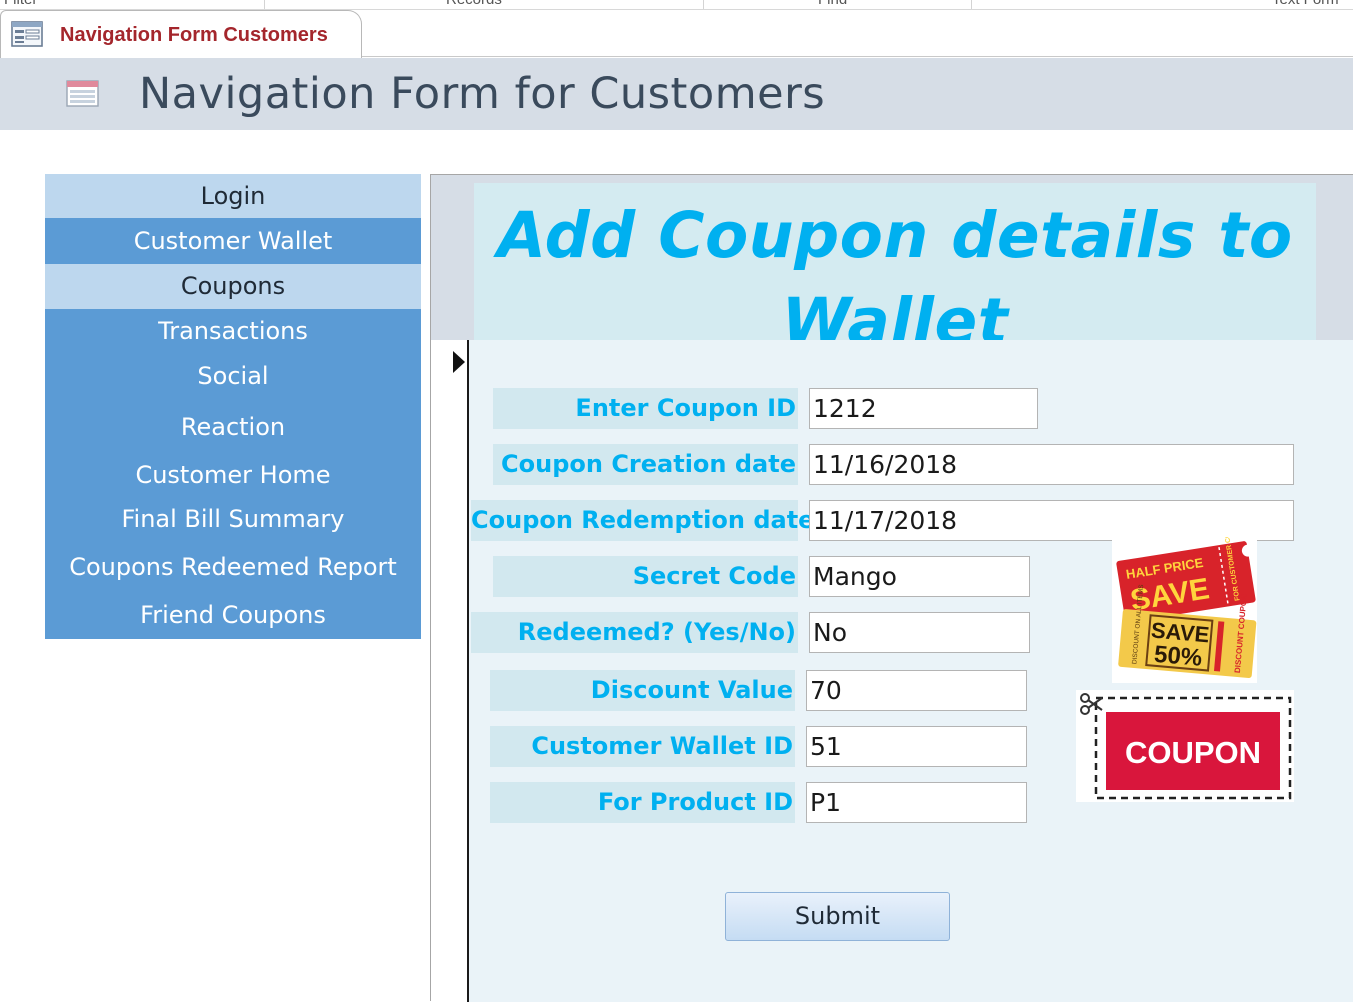  I want to click on nav-item-coupons: Coupons, so click(233, 286).